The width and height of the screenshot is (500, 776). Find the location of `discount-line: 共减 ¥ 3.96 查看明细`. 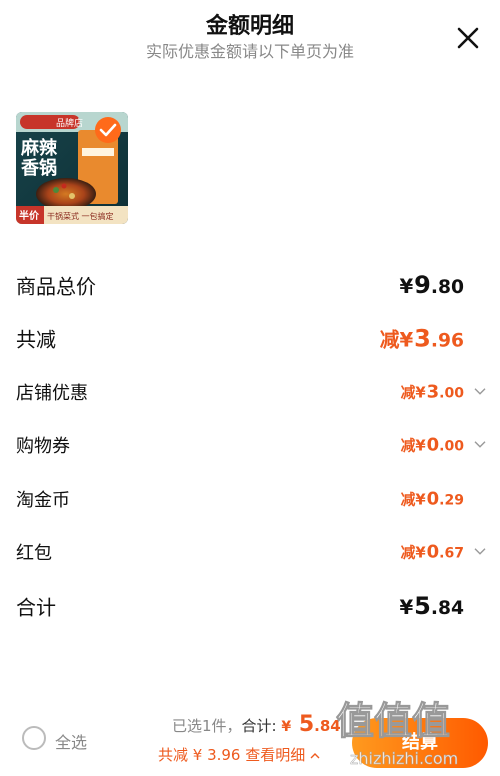

discount-line: 共减 ¥ 3.96 查看明细 is located at coordinates (239, 754).